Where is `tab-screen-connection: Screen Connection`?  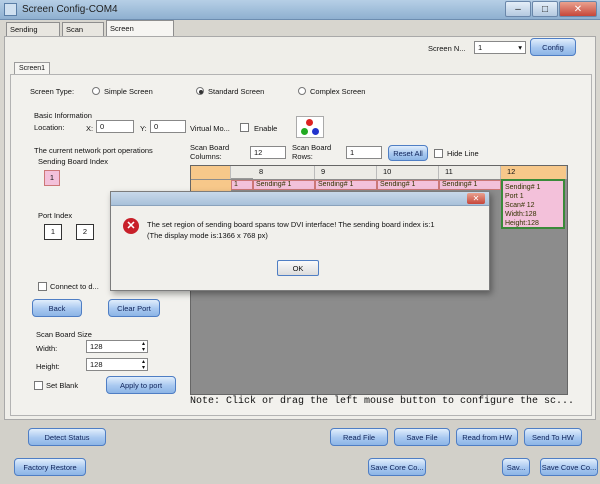 tab-screen-connection: Screen Connection is located at coordinates (140, 34).